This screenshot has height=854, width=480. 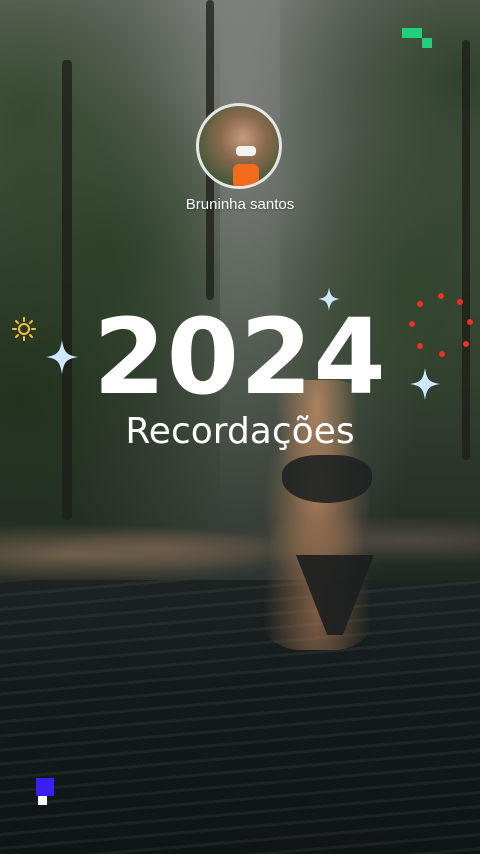 I want to click on sun-icon, so click(x=24, y=329).